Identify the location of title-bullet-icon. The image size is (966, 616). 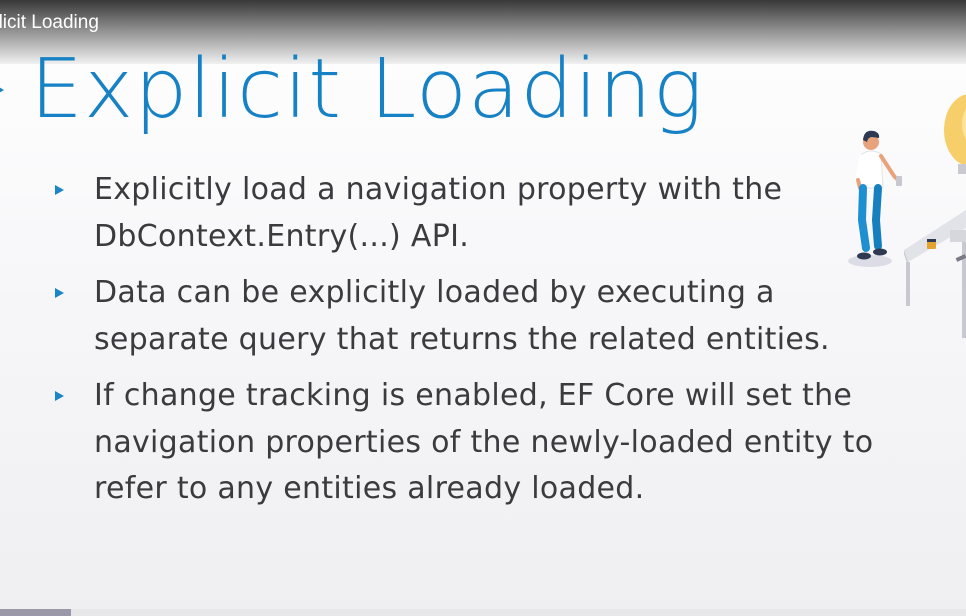
(2, 90).